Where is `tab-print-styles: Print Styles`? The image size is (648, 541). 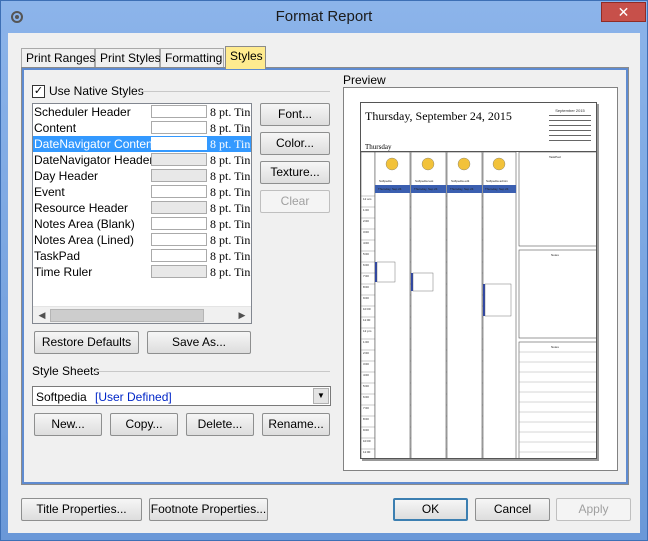
tab-print-styles: Print Styles is located at coordinates (128, 58).